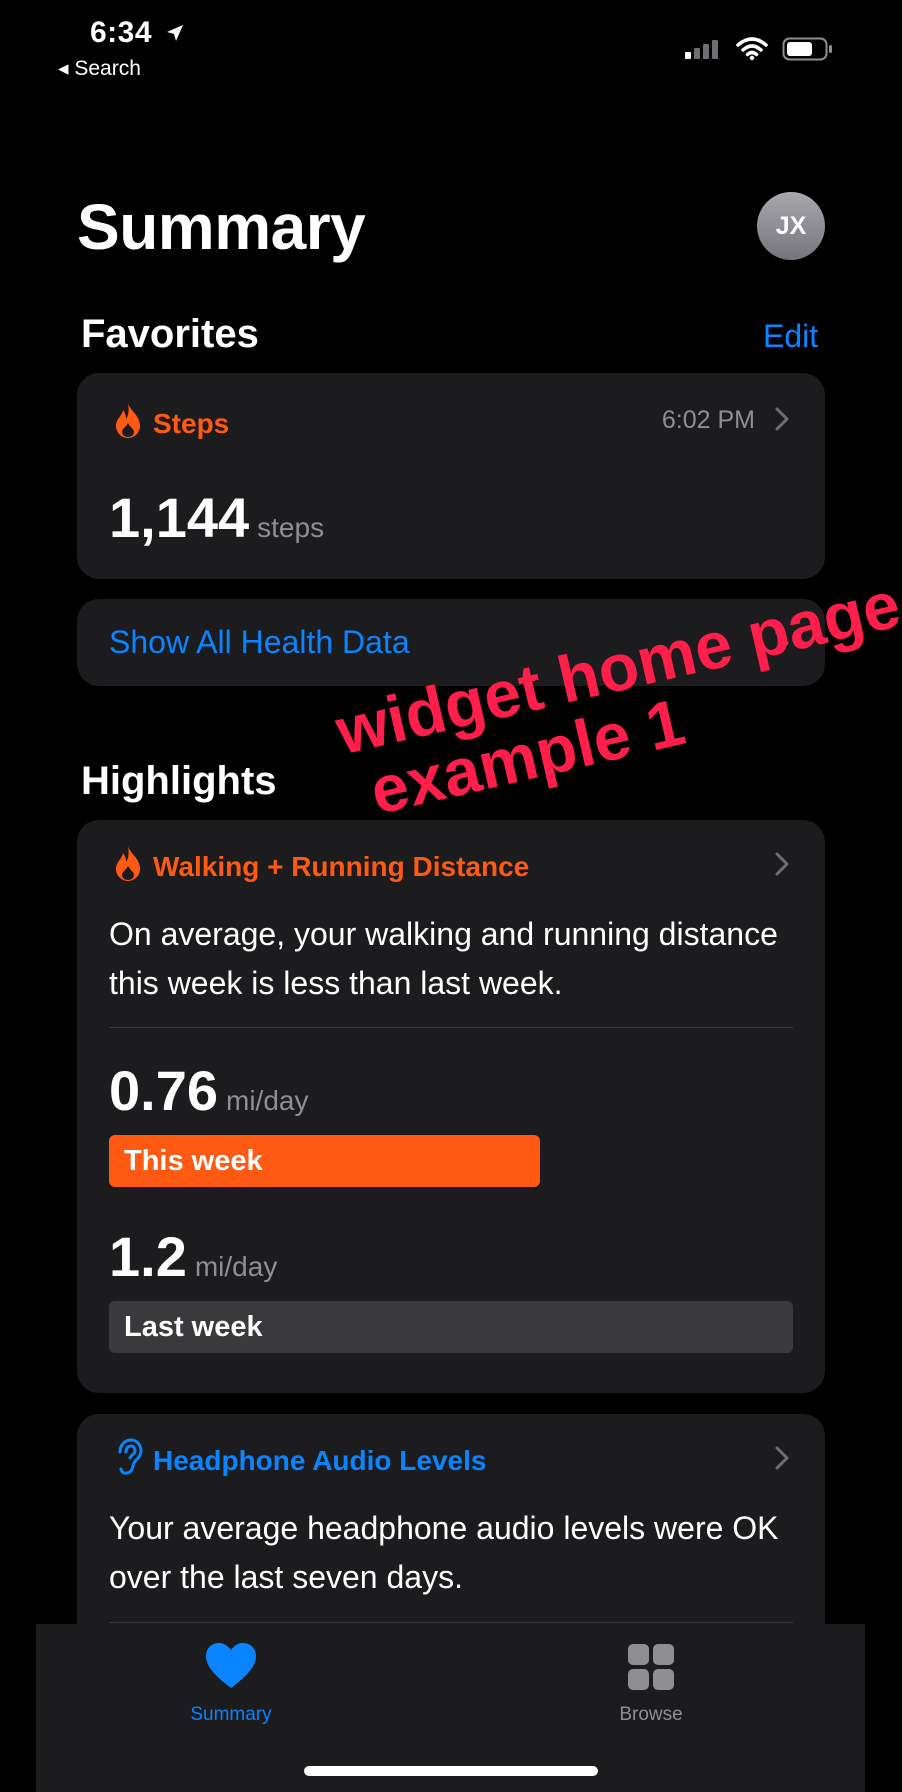  What do you see at coordinates (193, 1326) in the screenshot?
I see `last-week-bar-label: Last week` at bounding box center [193, 1326].